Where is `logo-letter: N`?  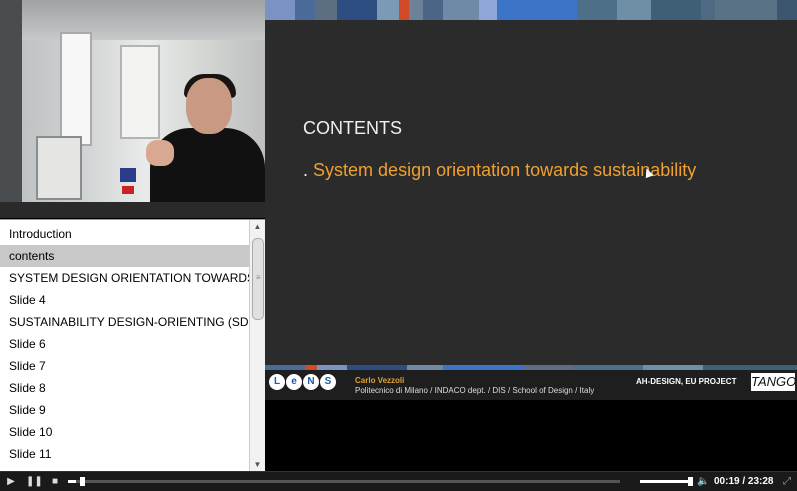
logo-letter: N is located at coordinates (311, 382).